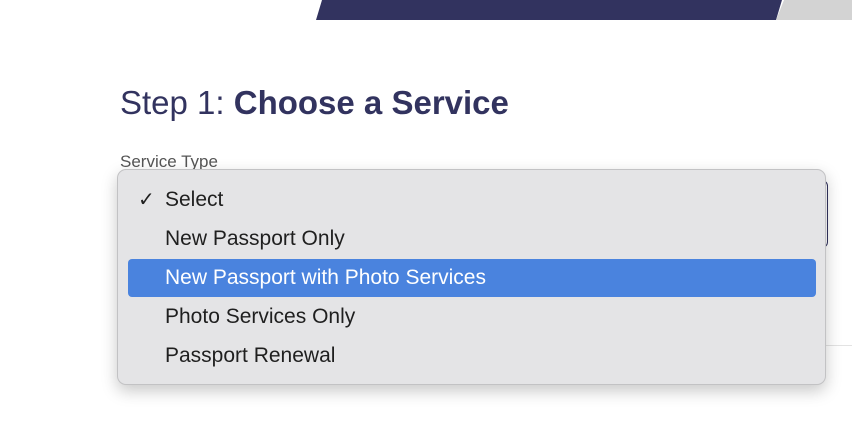  I want to click on option-label: Select, so click(194, 199).